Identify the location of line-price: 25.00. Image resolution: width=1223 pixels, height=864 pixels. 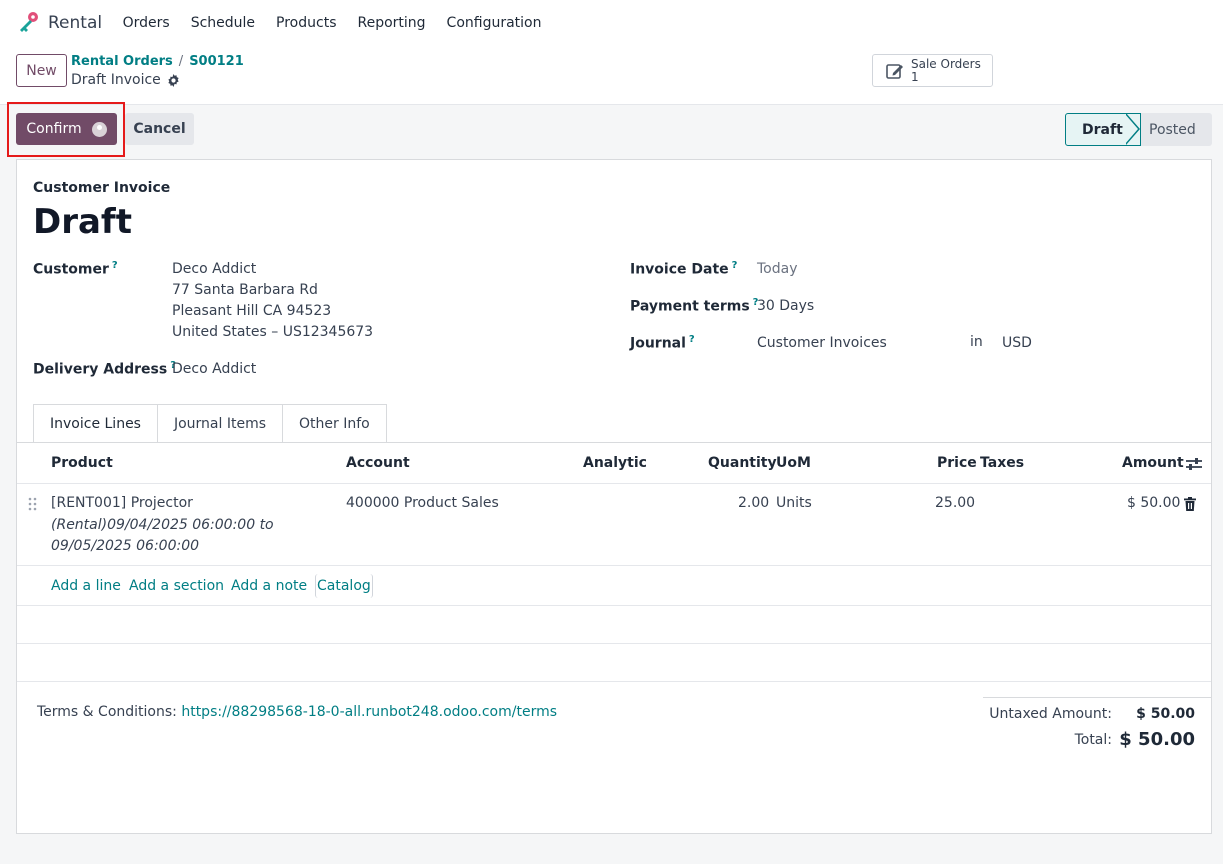
(955, 503).